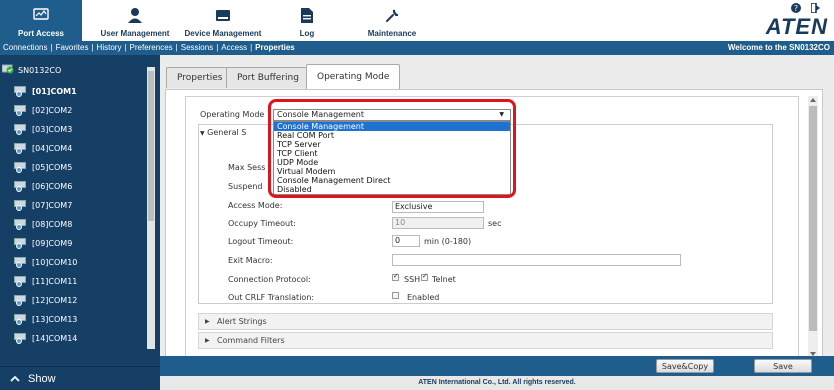 The image size is (834, 390). Describe the element at coordinates (247, 167) in the screenshot. I see `max-sessions-label: Max Sess` at that location.